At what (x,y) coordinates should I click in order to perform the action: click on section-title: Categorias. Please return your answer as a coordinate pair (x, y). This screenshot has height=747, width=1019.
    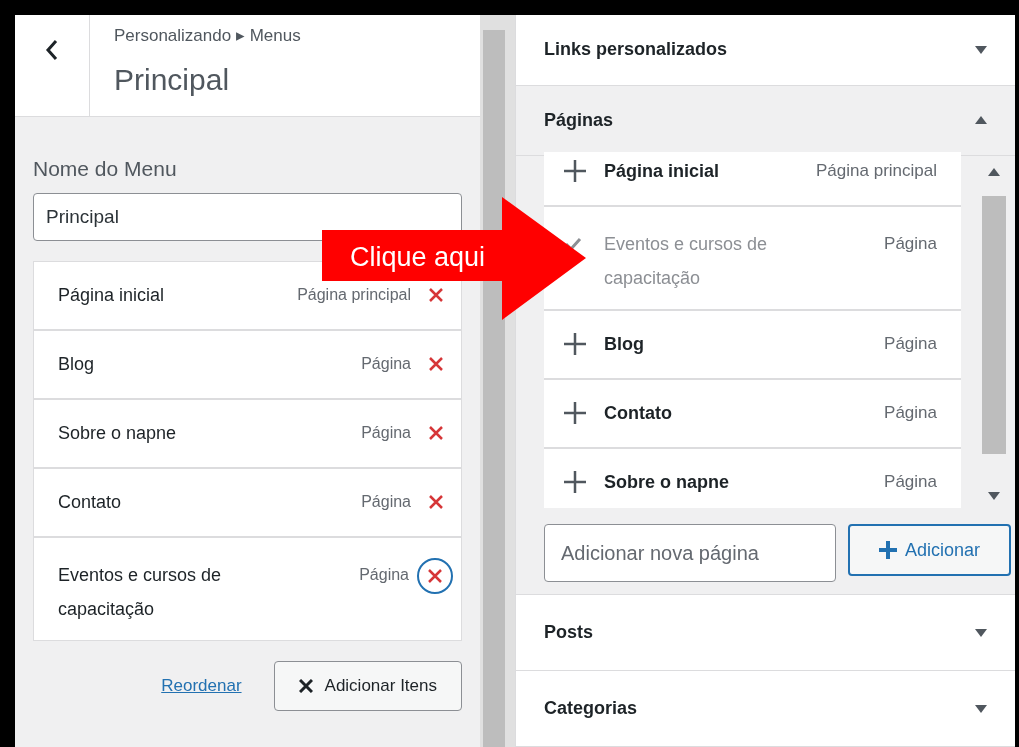
    Looking at the image, I should click on (591, 708).